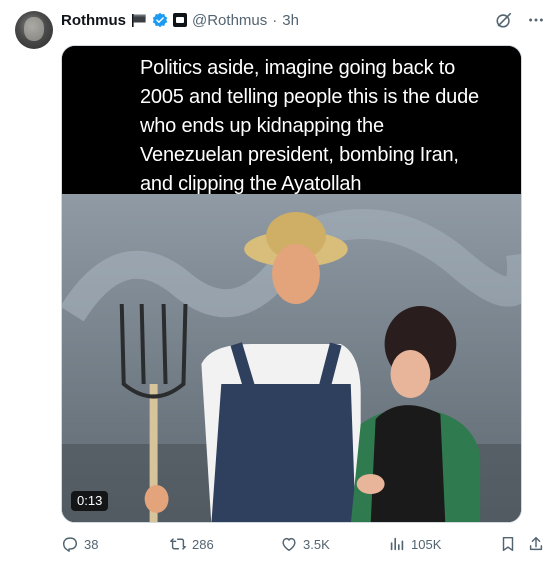 The image size is (559, 565). I want to click on like-button: 3.5K, so click(305, 544).